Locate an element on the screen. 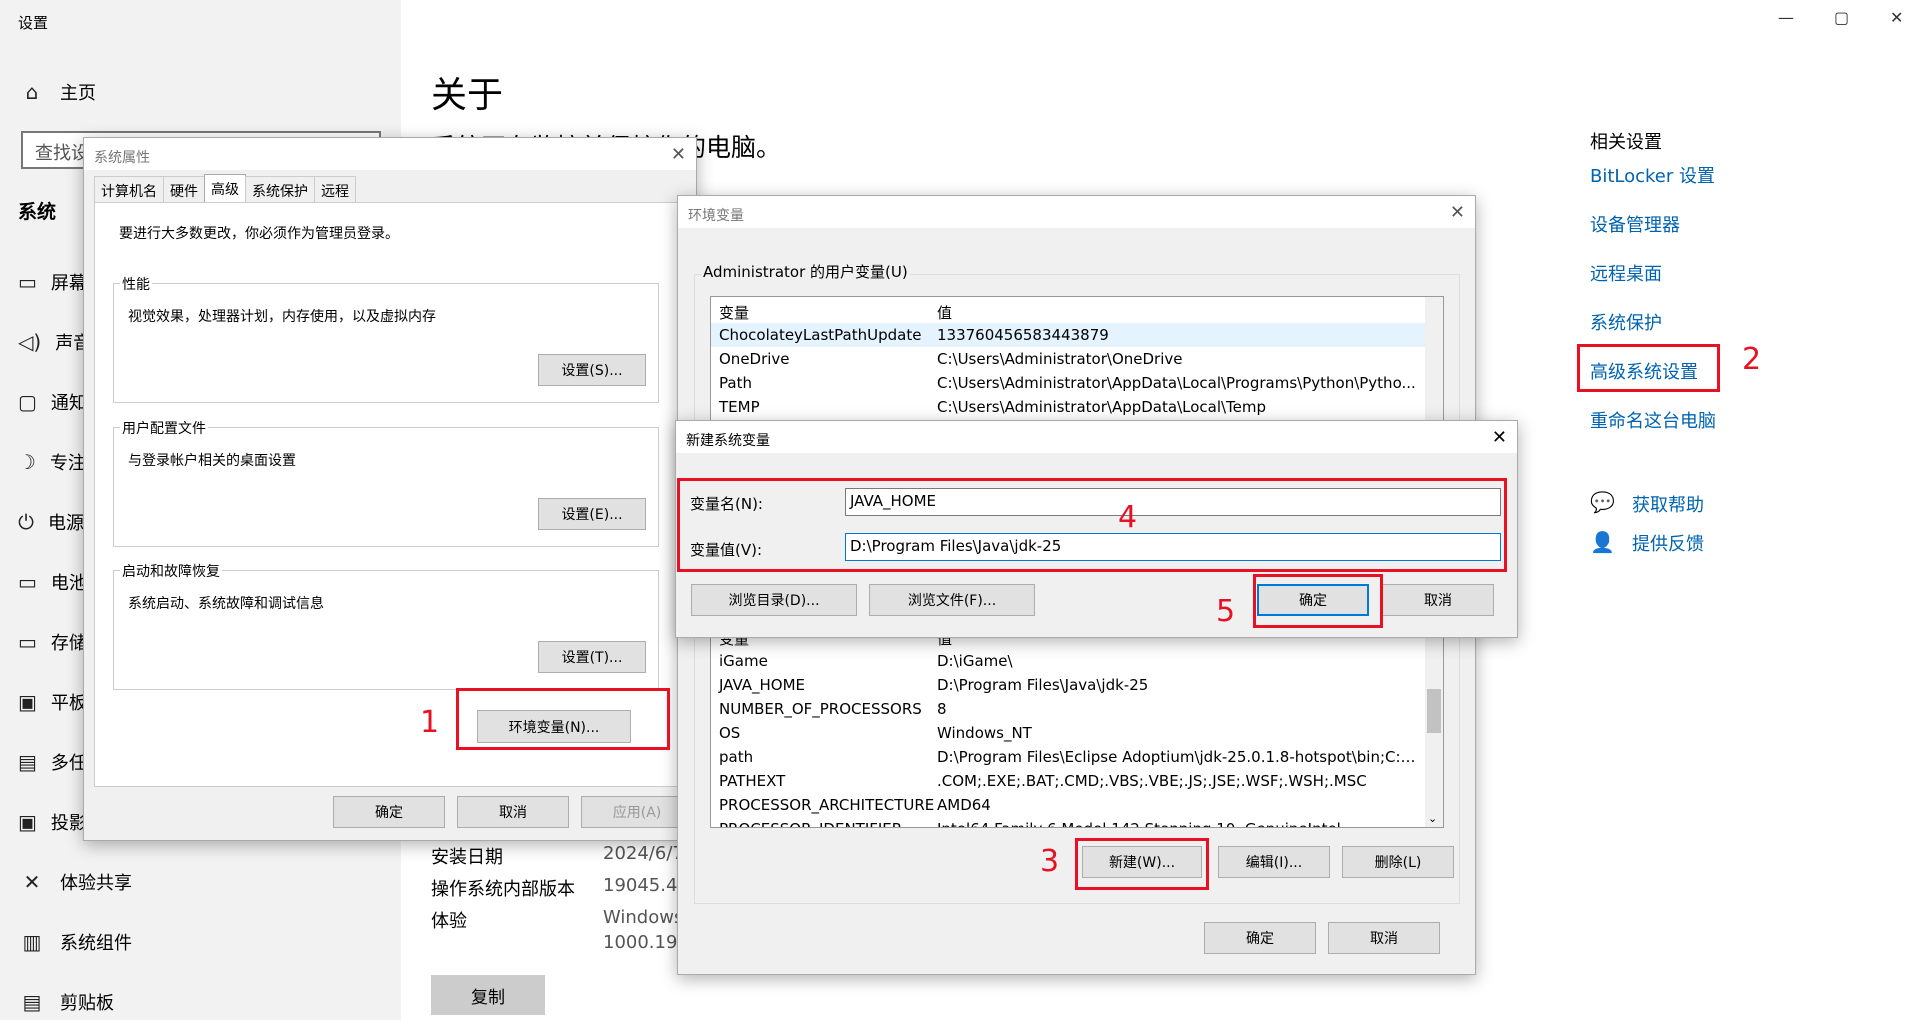 The height and width of the screenshot is (1022, 1920). annotation-box-env-button is located at coordinates (563, 719).